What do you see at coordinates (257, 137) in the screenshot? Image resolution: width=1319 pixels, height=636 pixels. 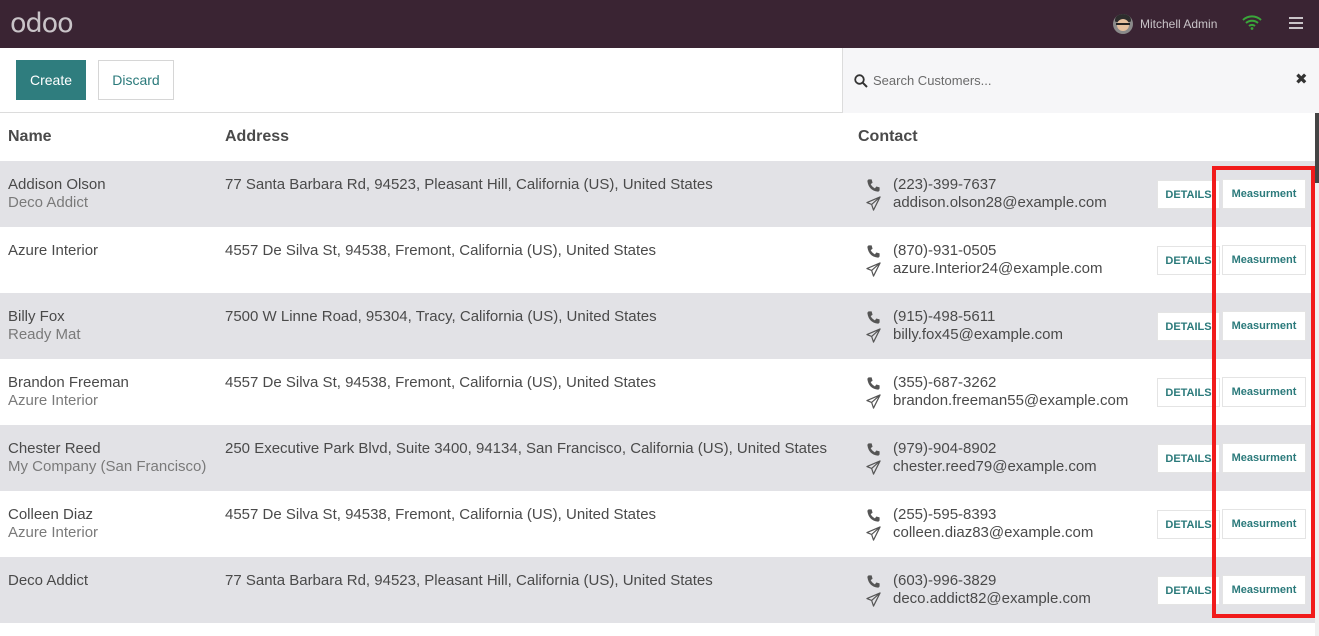 I see `column-header-address: Address` at bounding box center [257, 137].